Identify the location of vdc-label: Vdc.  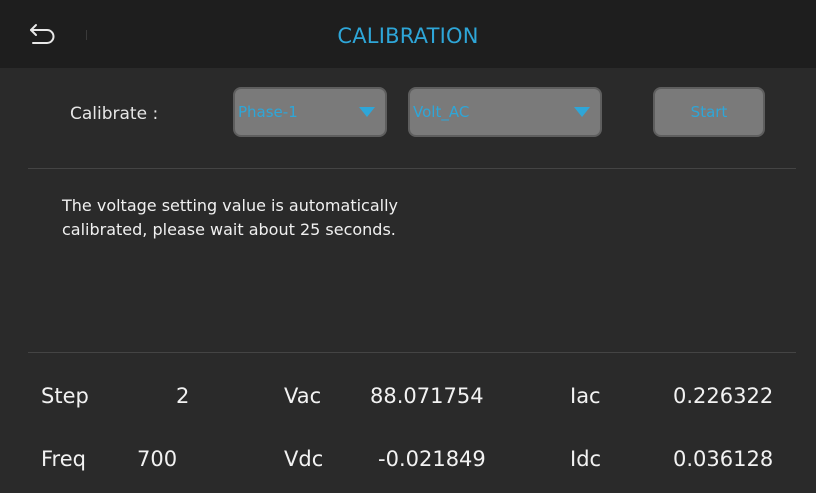
(304, 459).